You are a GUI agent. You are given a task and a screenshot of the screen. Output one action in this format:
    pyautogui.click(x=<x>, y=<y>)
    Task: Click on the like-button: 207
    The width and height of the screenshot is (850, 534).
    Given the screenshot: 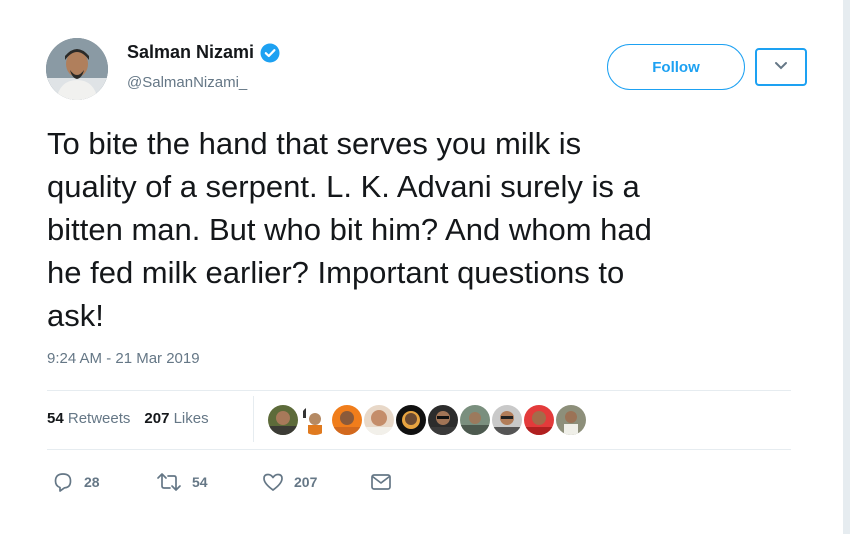 What is the action you would take?
    pyautogui.click(x=316, y=482)
    